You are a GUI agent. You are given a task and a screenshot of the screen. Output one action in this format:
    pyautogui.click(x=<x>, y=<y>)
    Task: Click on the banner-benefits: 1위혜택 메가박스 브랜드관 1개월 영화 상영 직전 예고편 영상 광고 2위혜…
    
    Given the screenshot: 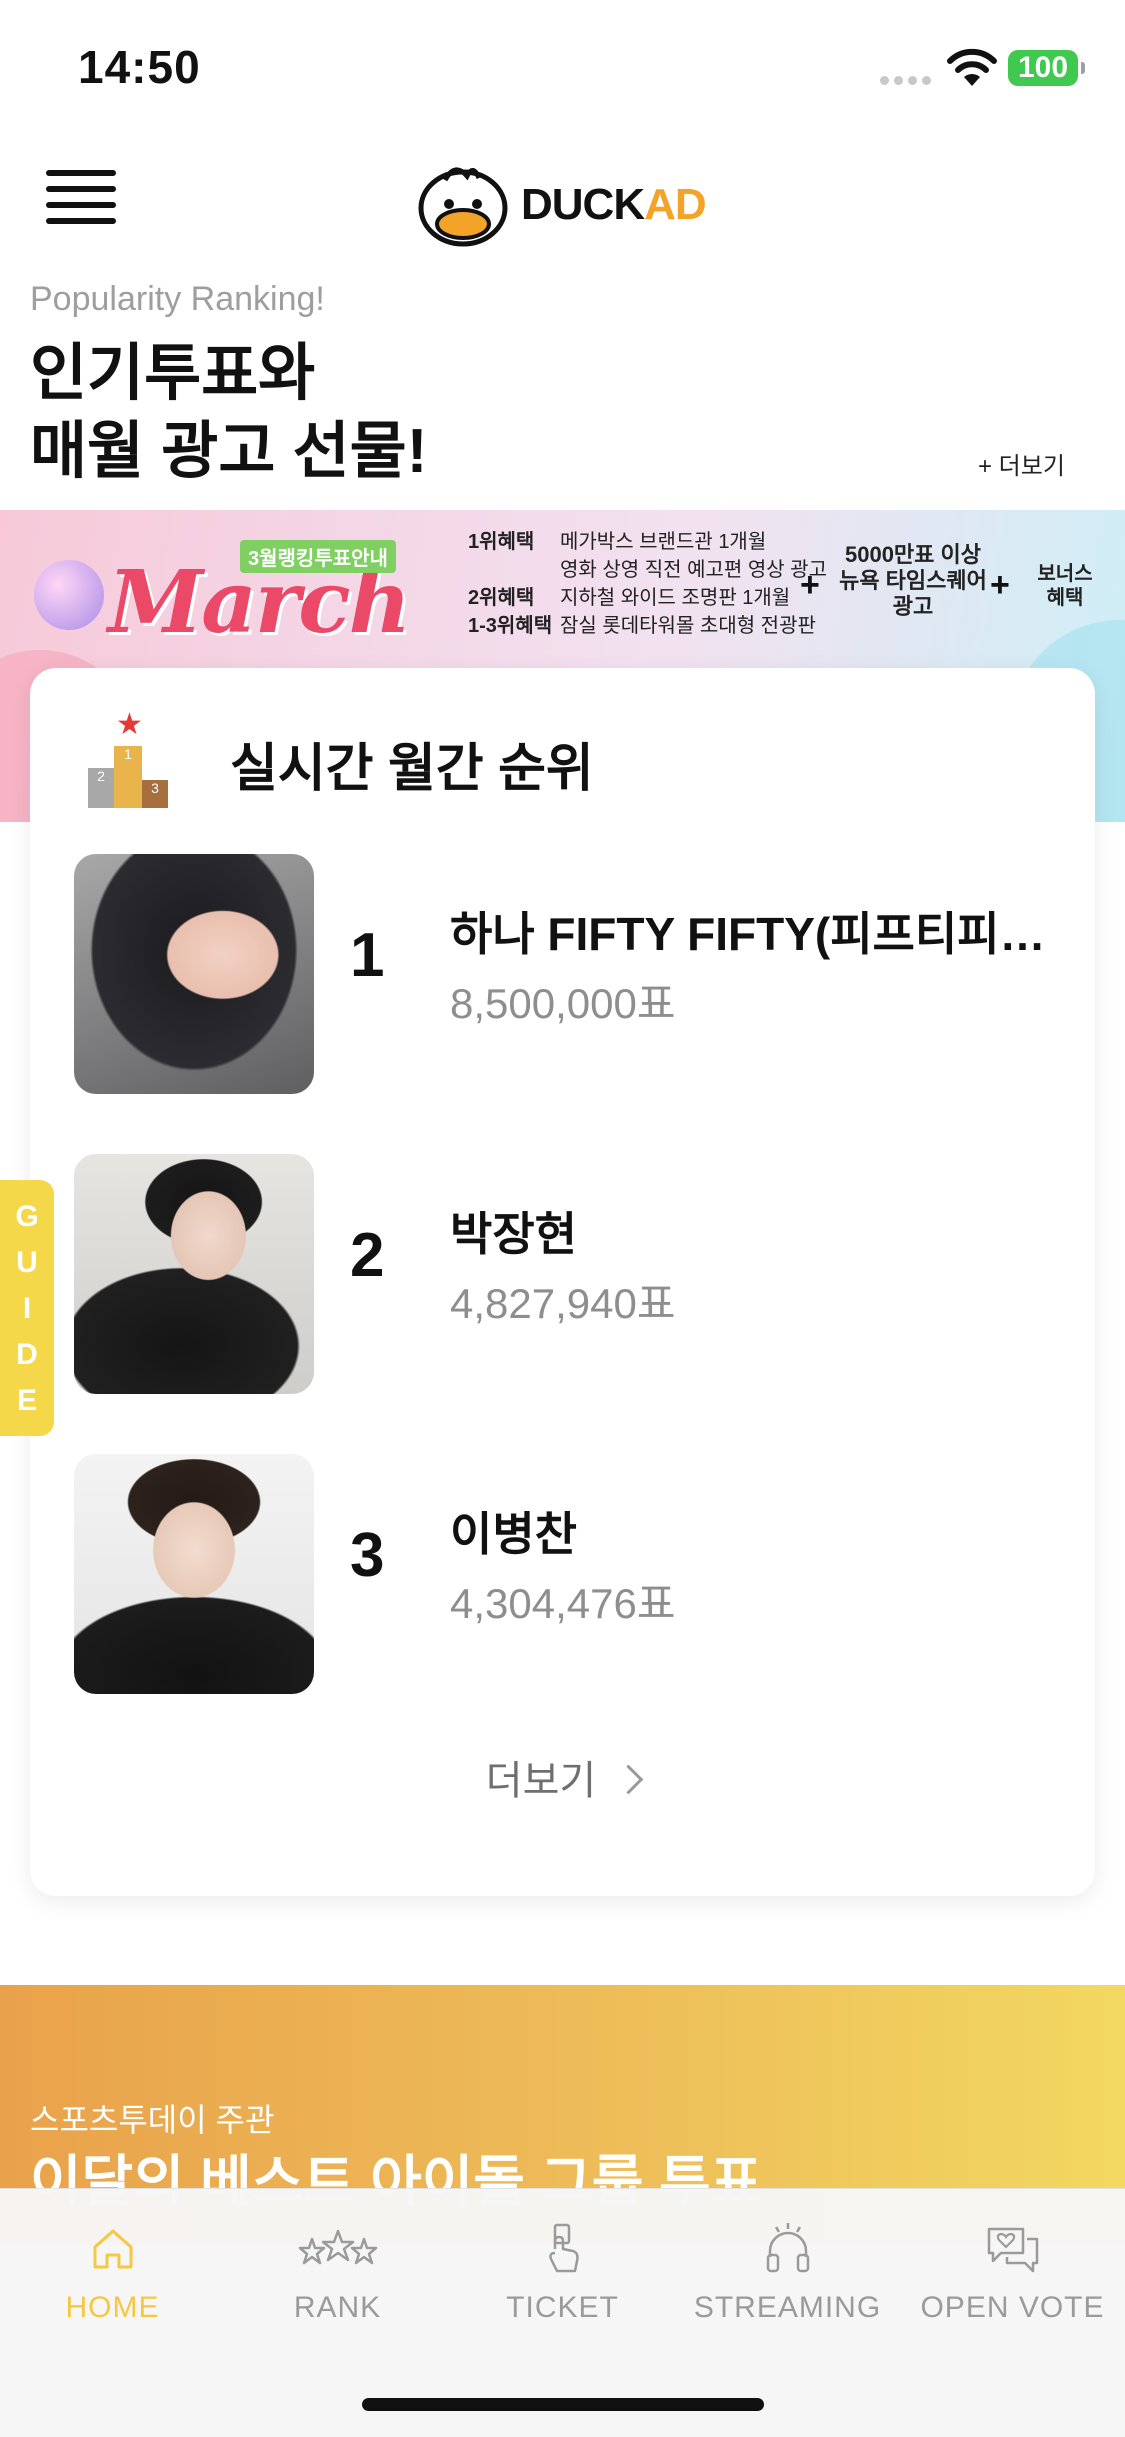 What is the action you would take?
    pyautogui.click(x=647, y=584)
    